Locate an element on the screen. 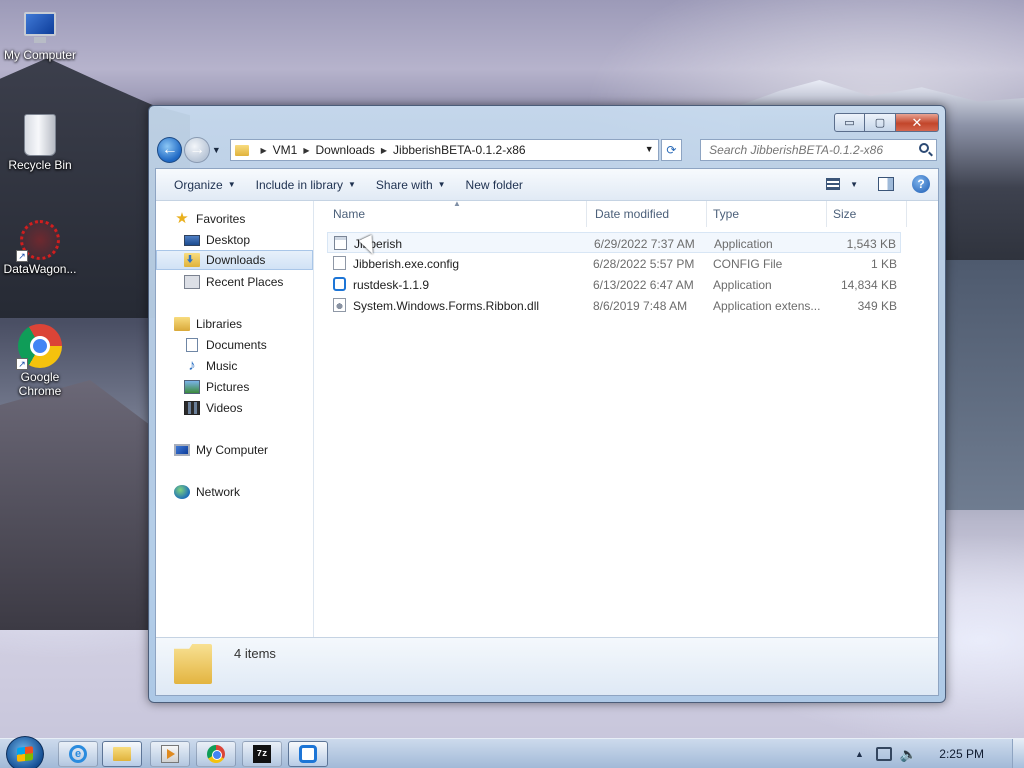  nav-music: ♪ Music is located at coordinates (234, 366).